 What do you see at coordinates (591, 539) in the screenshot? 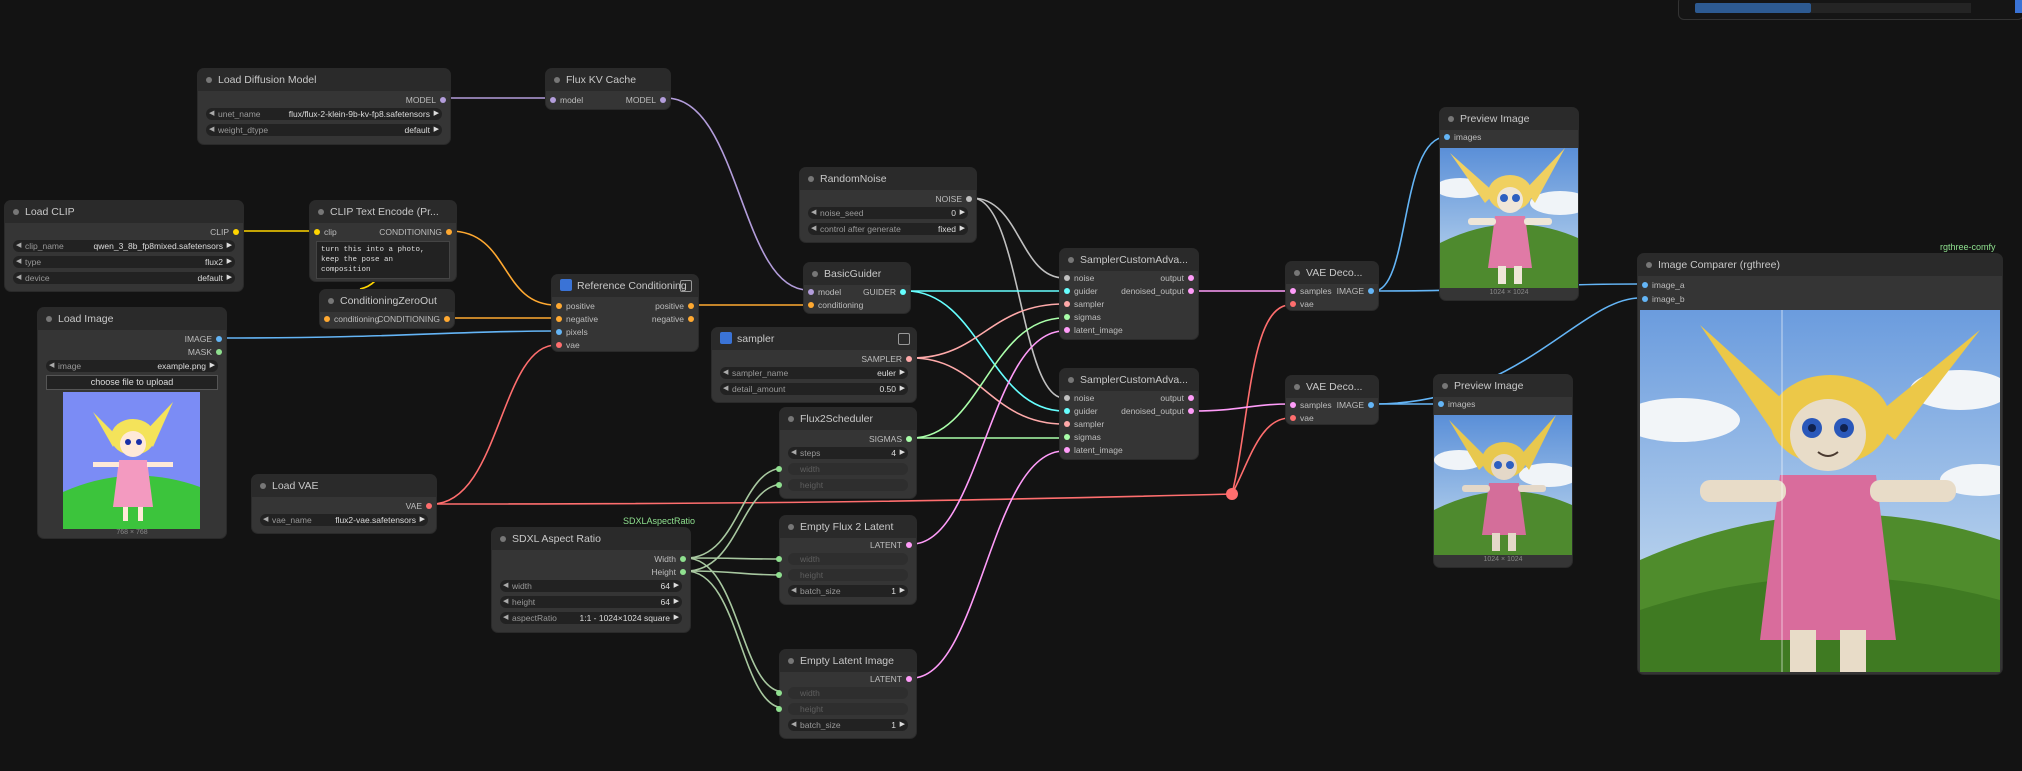
I see `node-title: SDXL Aspect Ratio` at bounding box center [591, 539].